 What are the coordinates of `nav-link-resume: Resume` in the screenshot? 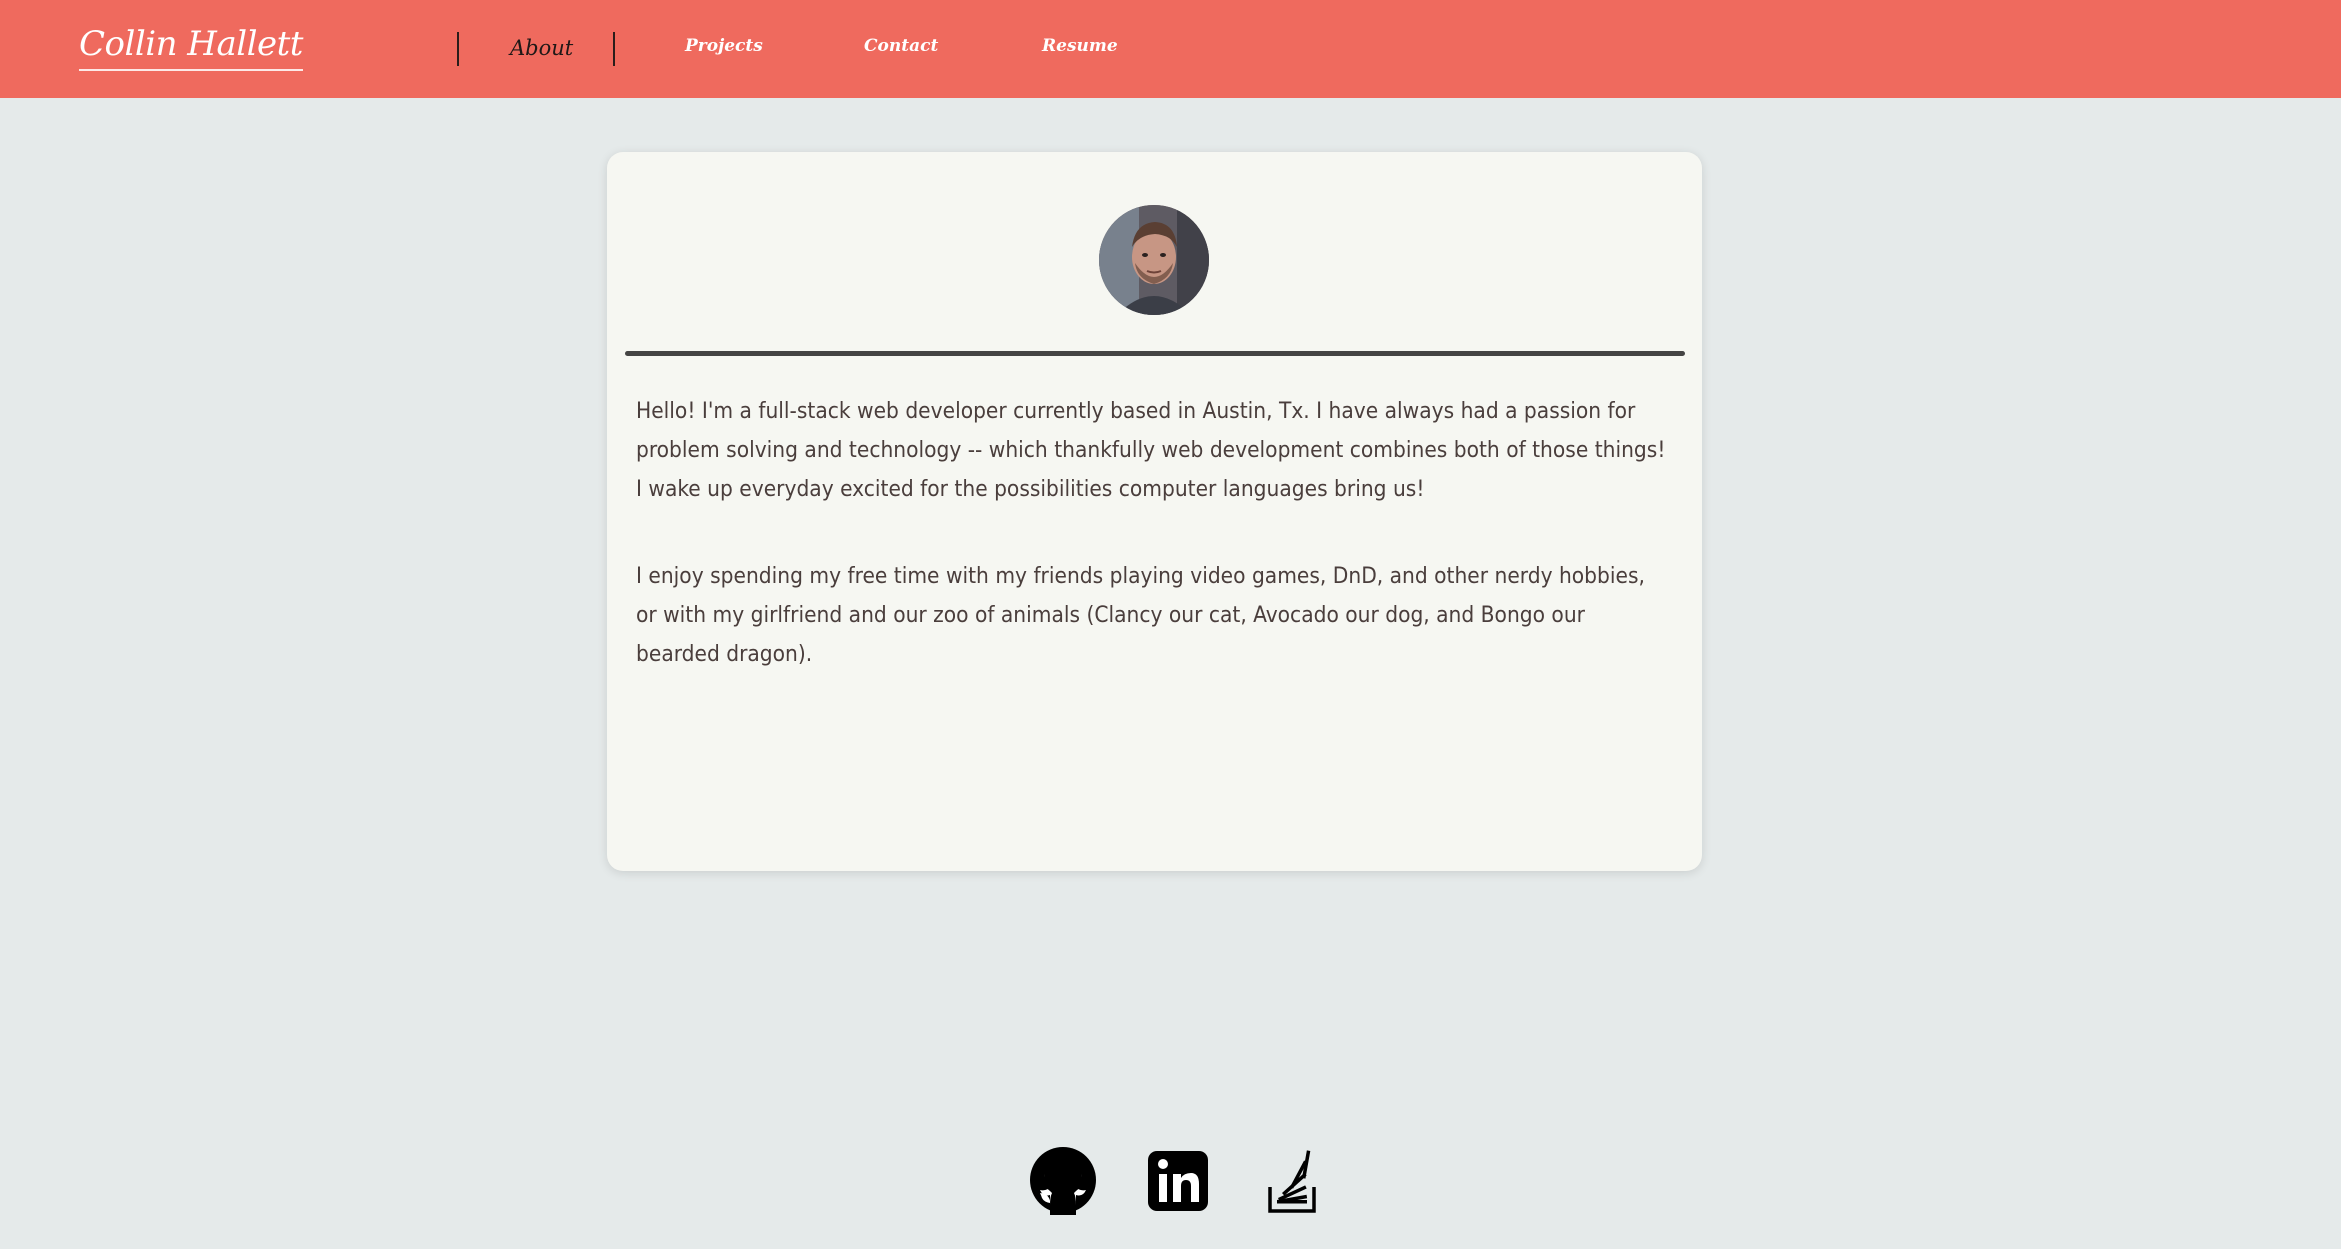 It's located at (1080, 46).